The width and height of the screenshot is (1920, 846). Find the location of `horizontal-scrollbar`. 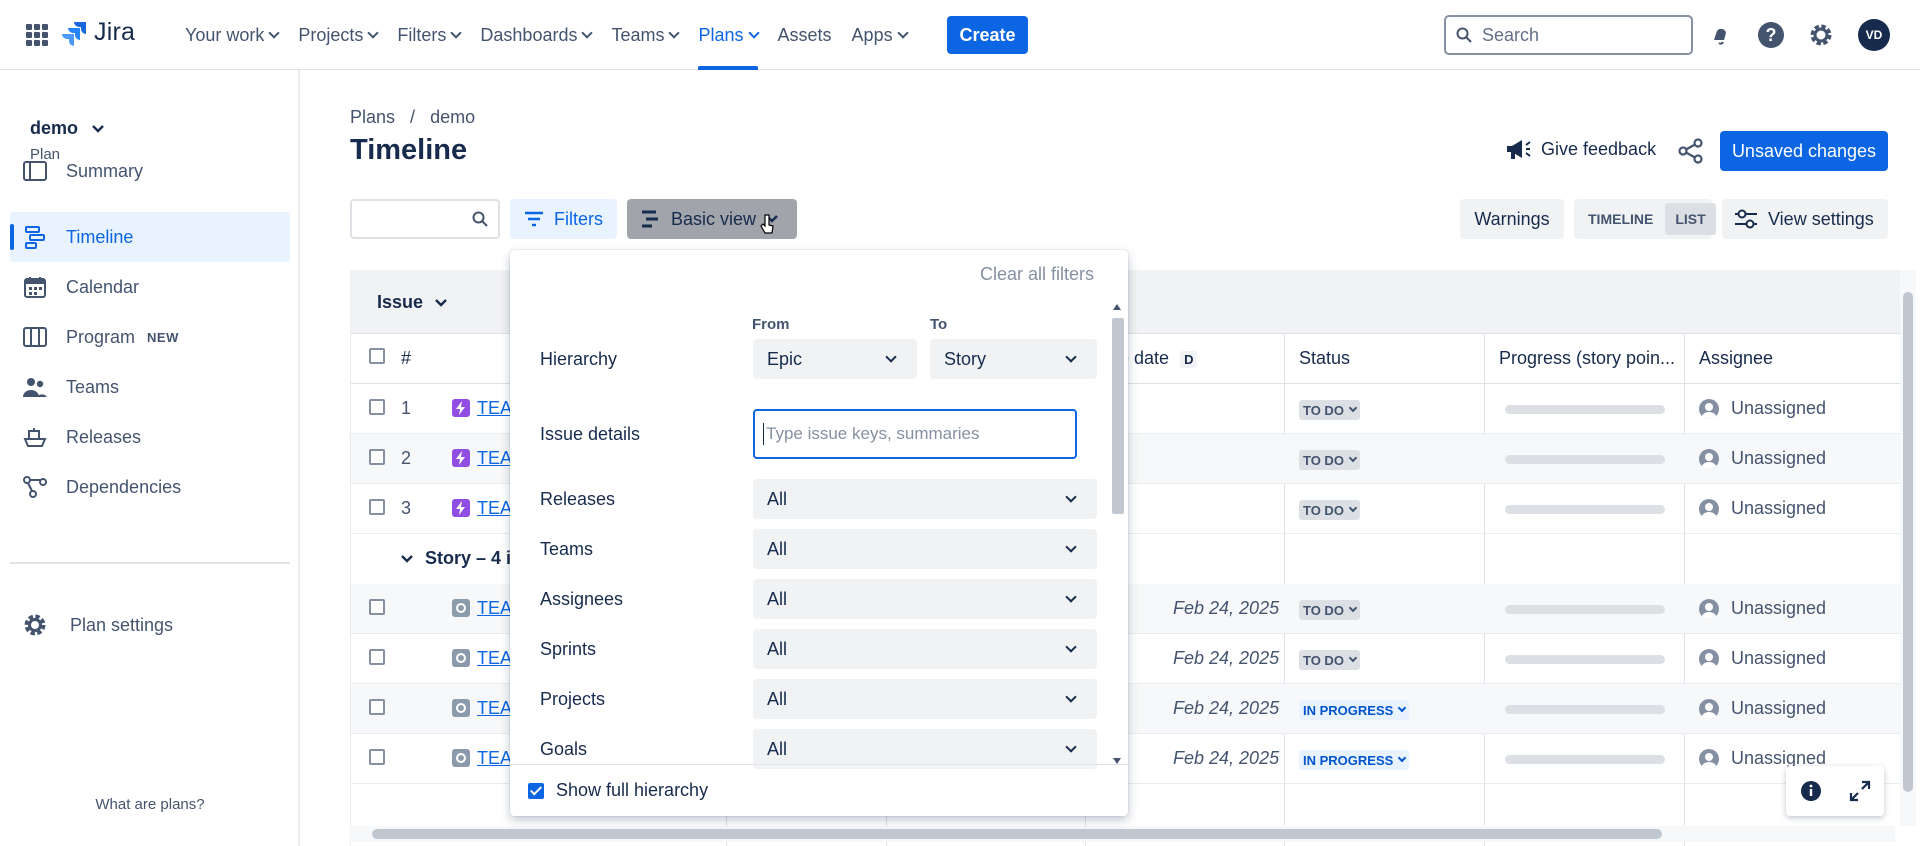

horizontal-scrollbar is located at coordinates (1122, 834).